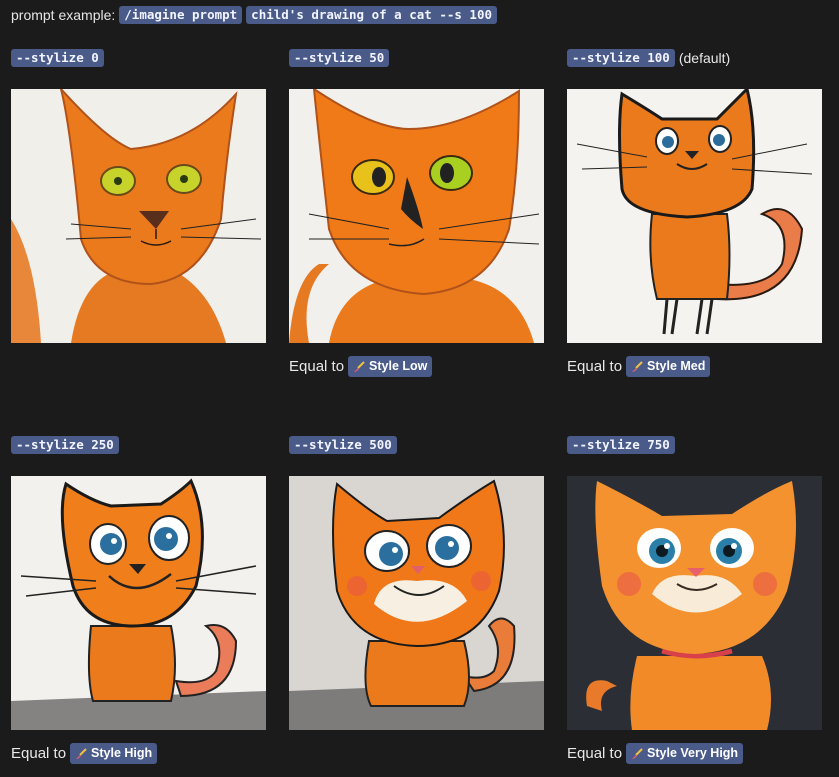  I want to click on style-med-equal: Equal to Style Med, so click(639, 366).